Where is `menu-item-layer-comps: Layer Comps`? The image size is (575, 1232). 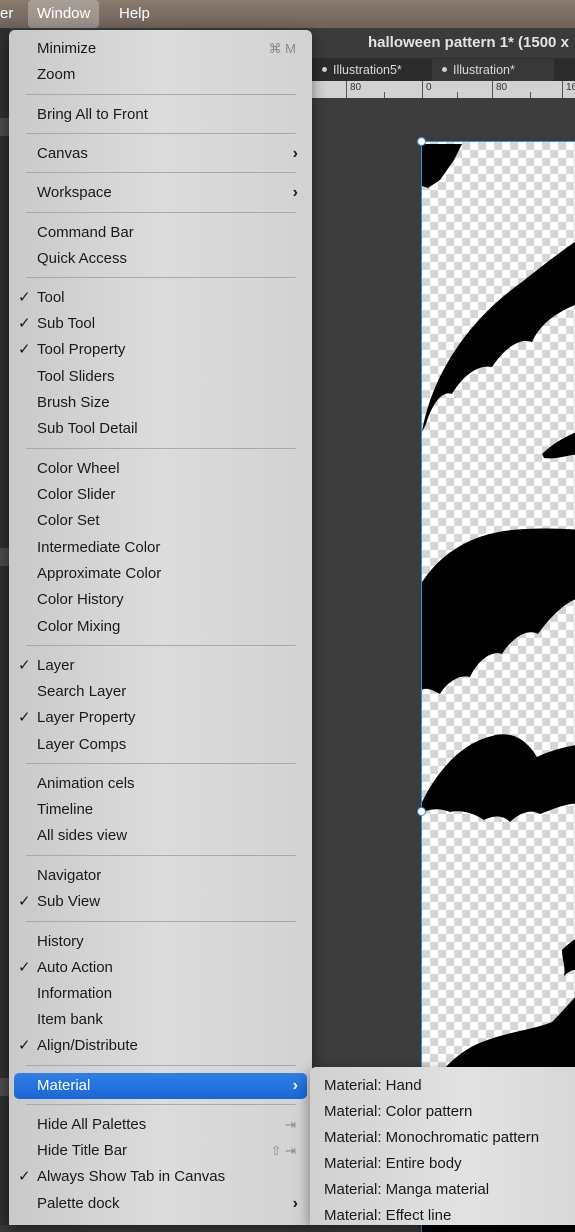
menu-item-layer-comps: Layer Comps is located at coordinates (160, 745).